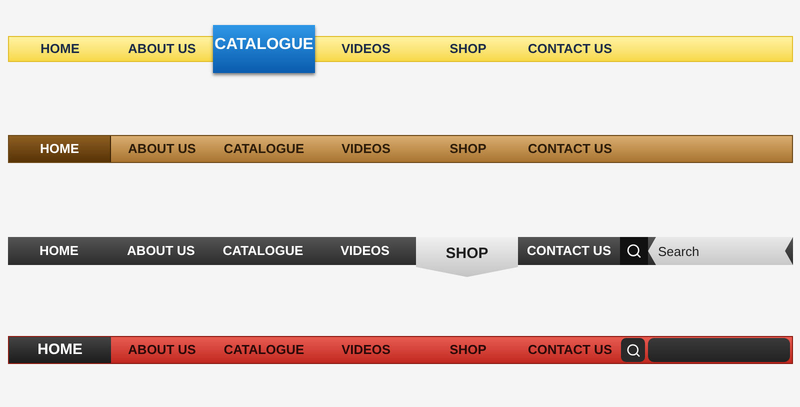  Describe the element at coordinates (720, 251) in the screenshot. I see `search-field: Search` at that location.